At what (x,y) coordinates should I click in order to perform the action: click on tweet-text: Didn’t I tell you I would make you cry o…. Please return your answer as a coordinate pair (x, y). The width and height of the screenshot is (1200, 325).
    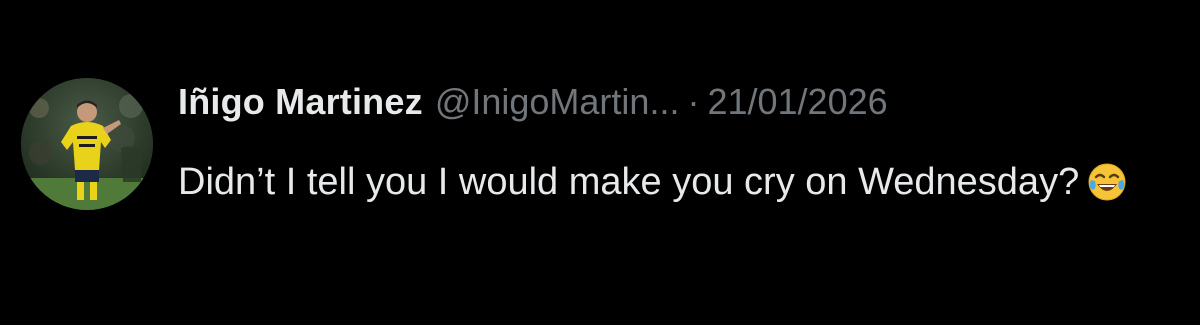
    Looking at the image, I should click on (629, 182).